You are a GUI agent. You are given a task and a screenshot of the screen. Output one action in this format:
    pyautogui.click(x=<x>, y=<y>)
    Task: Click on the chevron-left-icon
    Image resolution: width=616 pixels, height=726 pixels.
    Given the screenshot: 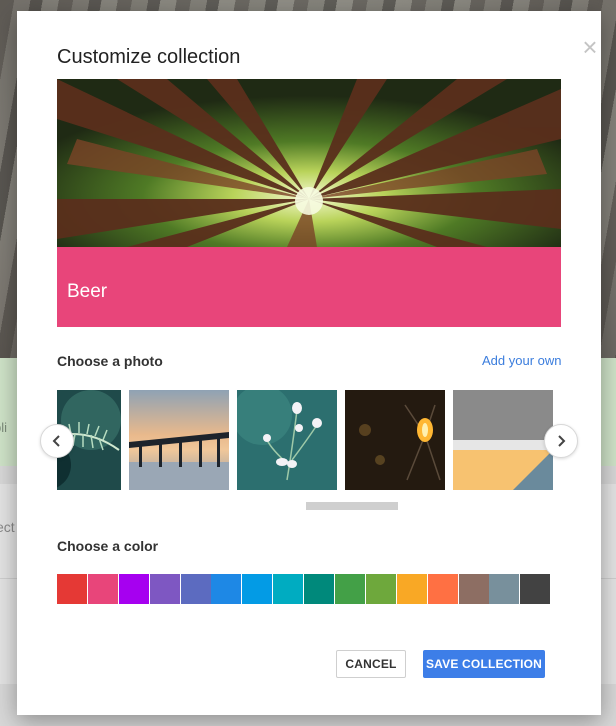 What is the action you would take?
    pyautogui.click(x=56, y=441)
    